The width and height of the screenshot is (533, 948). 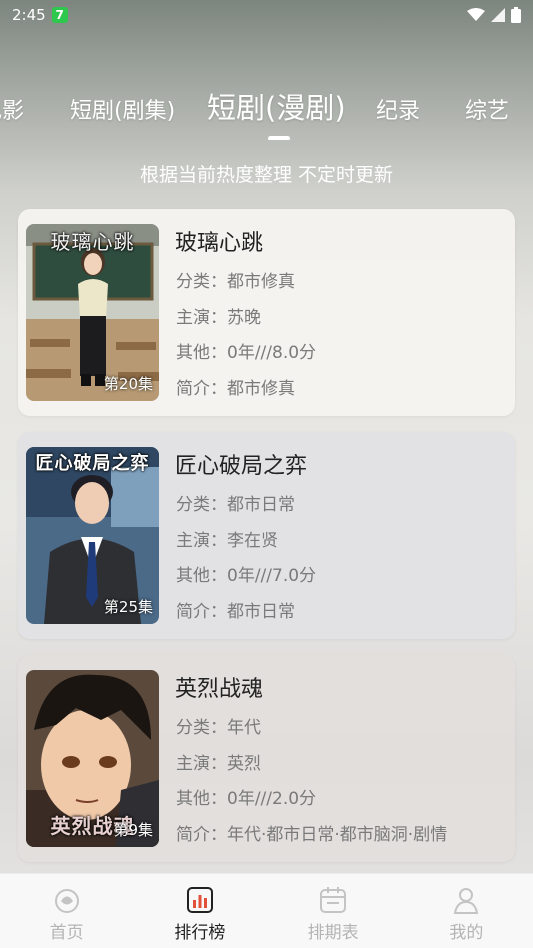 I want to click on nav-profile: 我的, so click(x=466, y=911).